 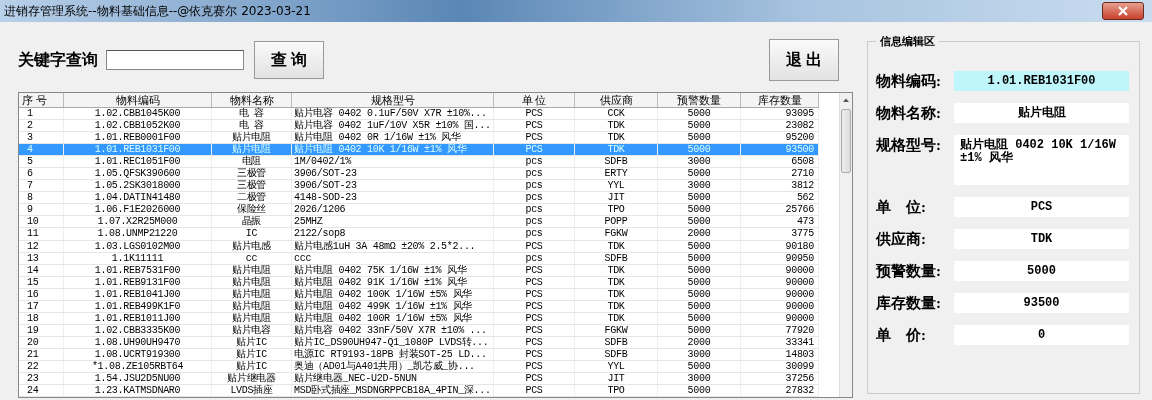 What do you see at coordinates (41, 258) in the screenshot?
I see `table-cell: 13` at bounding box center [41, 258].